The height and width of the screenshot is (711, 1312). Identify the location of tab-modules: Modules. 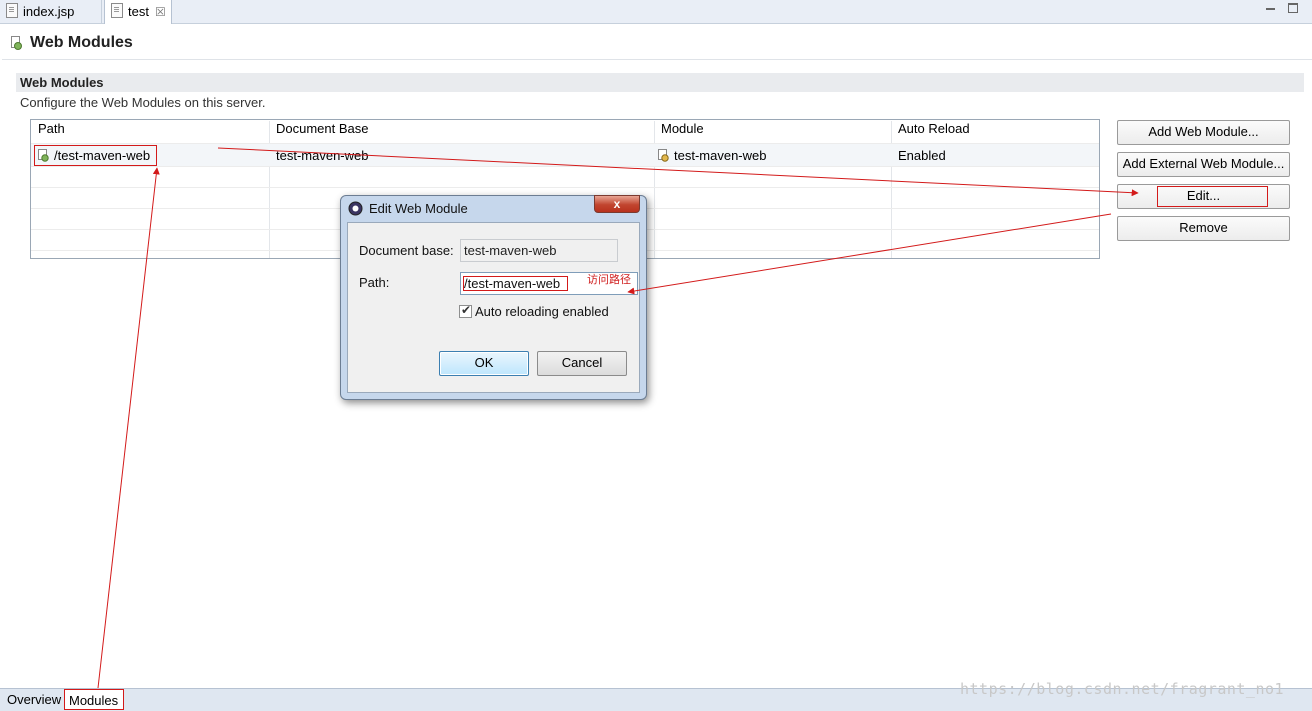
(94, 699).